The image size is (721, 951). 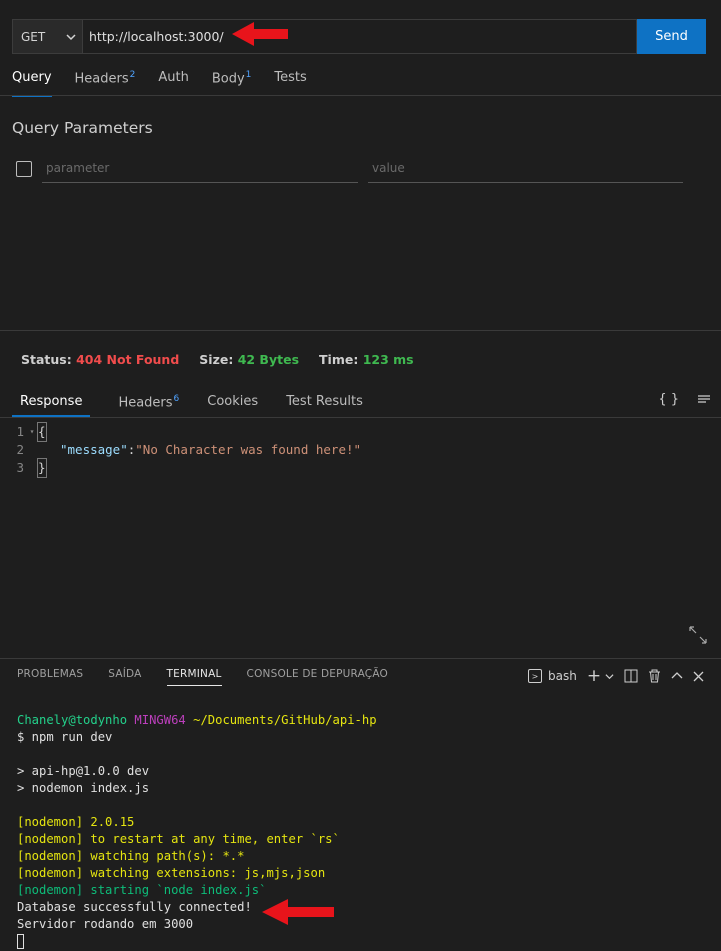 I want to click on status-info: Status: 404 Not Found, so click(x=100, y=359).